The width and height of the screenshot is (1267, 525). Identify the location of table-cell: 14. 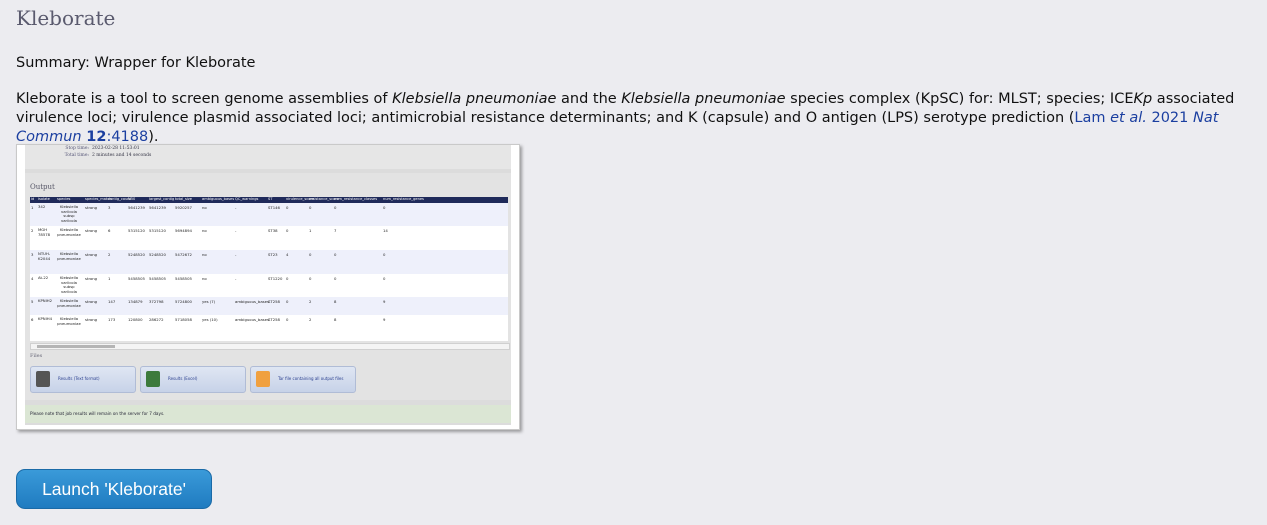
(385, 230).